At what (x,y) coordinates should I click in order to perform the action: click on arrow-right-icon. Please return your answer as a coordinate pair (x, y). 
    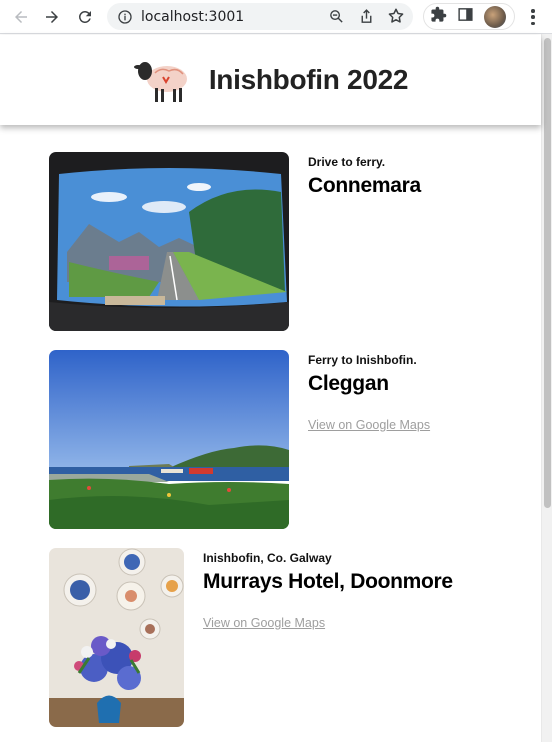
    Looking at the image, I should click on (52, 17).